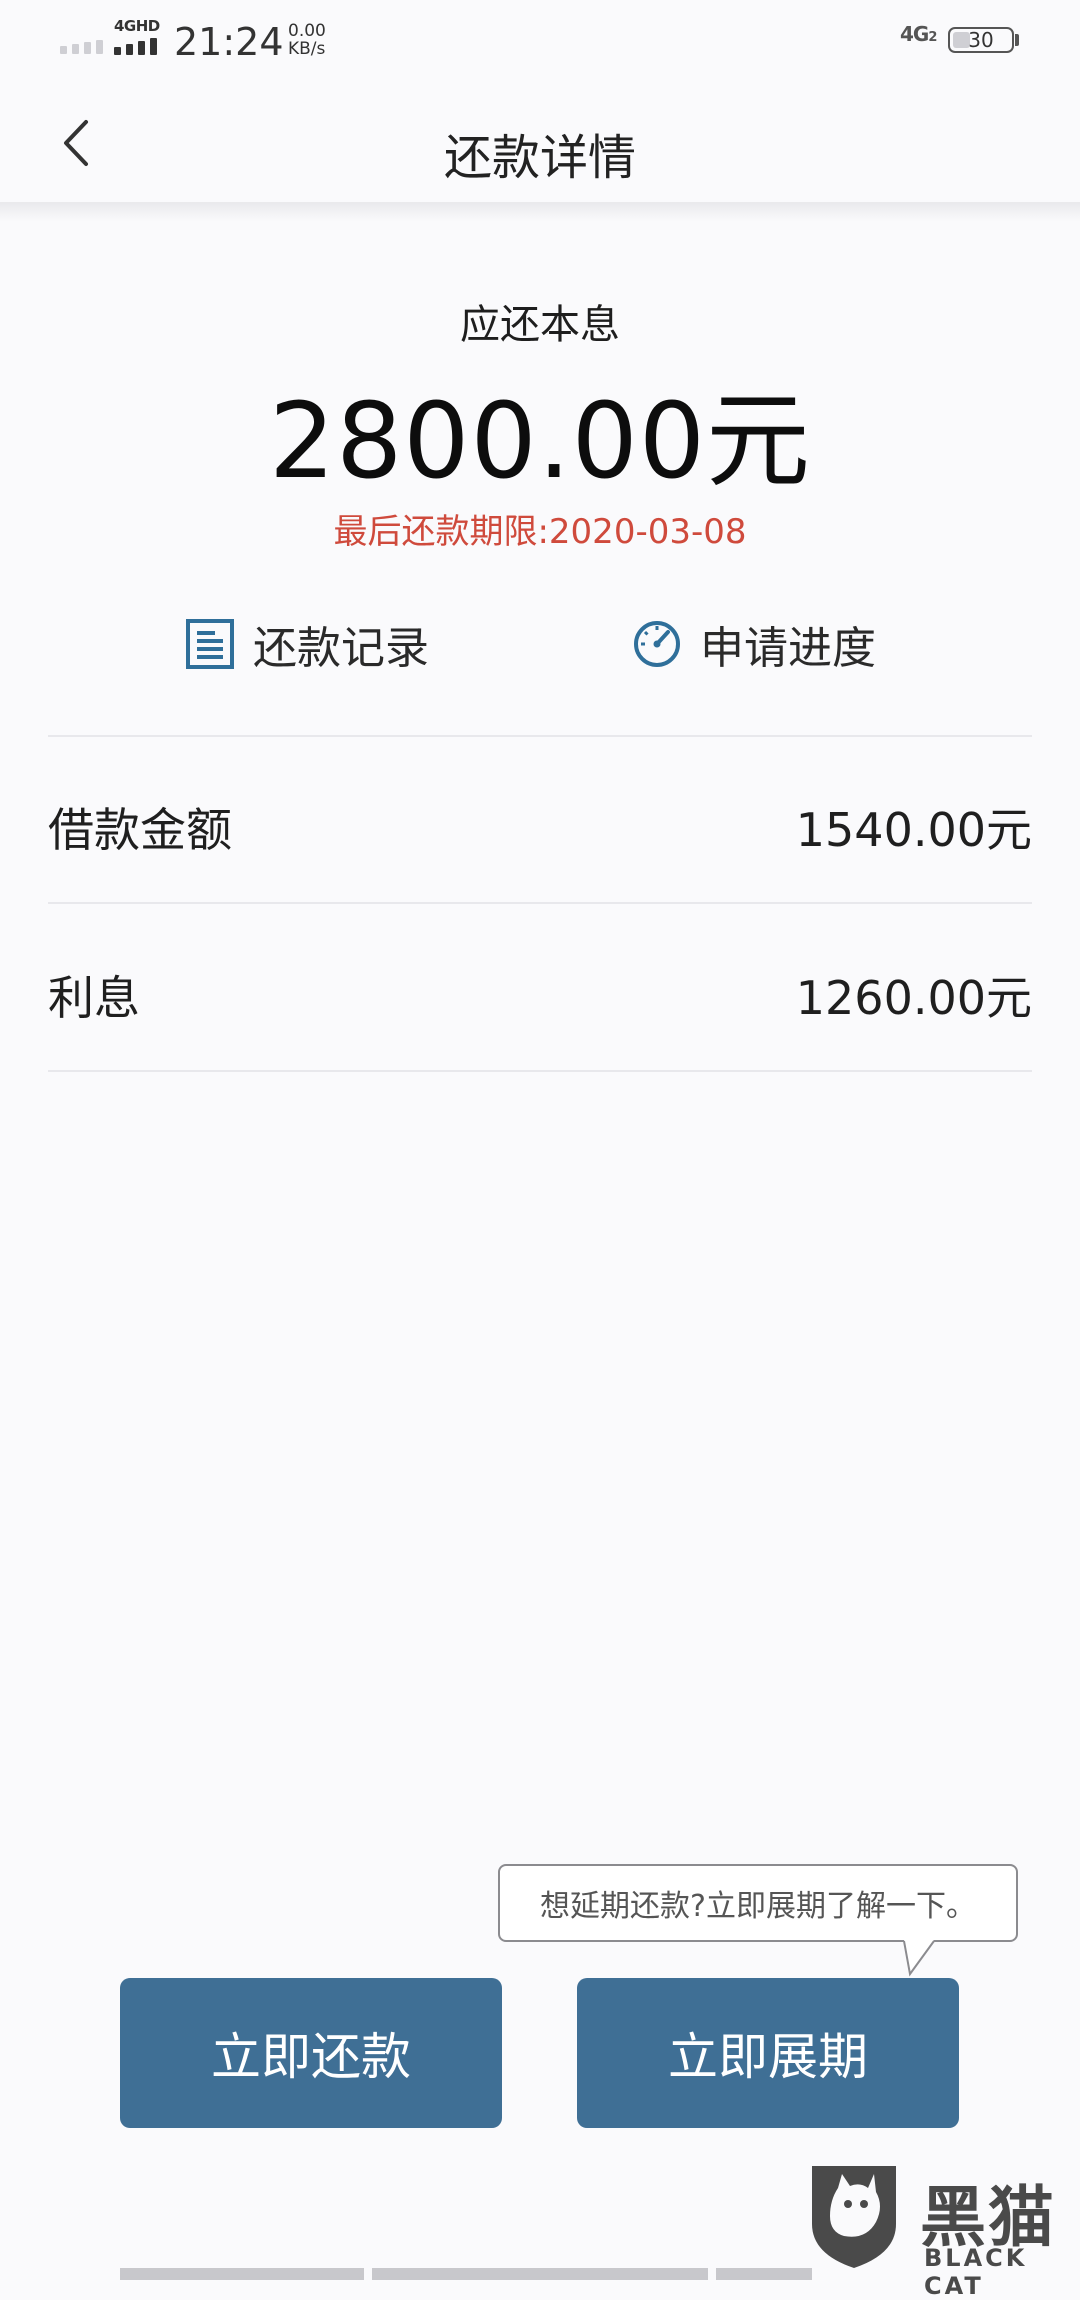 The width and height of the screenshot is (1080, 2300). What do you see at coordinates (540, 212) in the screenshot?
I see `nav-divider` at bounding box center [540, 212].